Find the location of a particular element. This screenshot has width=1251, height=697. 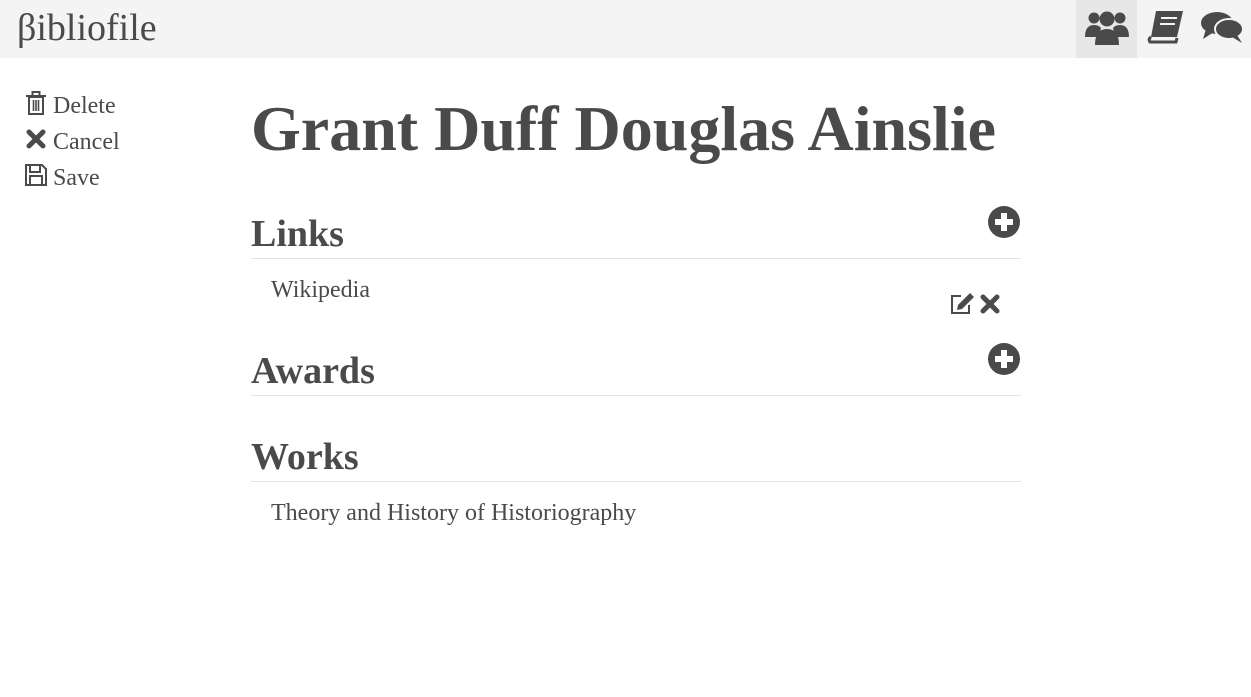

works-section-header: Works is located at coordinates (636, 455).